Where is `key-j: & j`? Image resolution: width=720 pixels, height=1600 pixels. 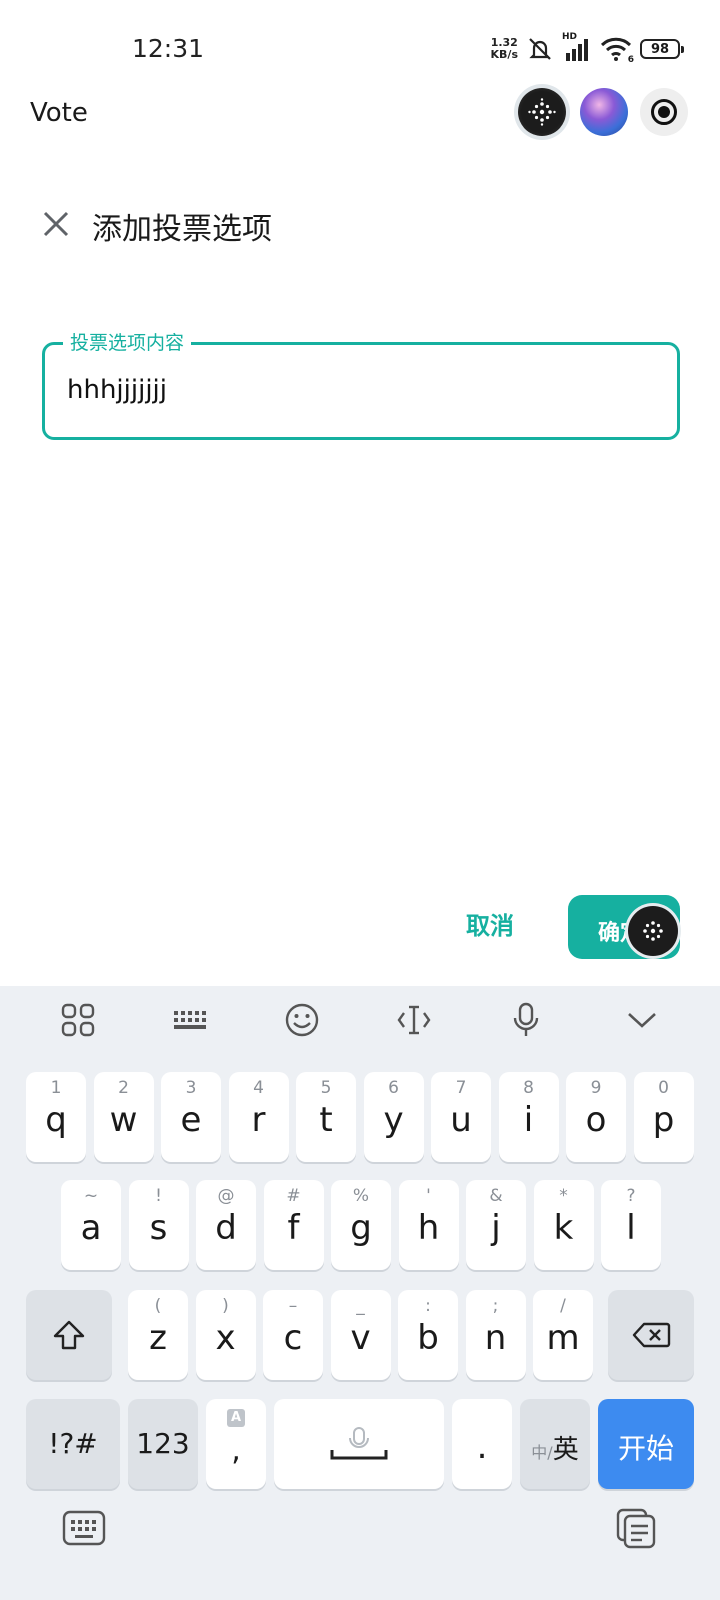
key-j: & j is located at coordinates (496, 1225).